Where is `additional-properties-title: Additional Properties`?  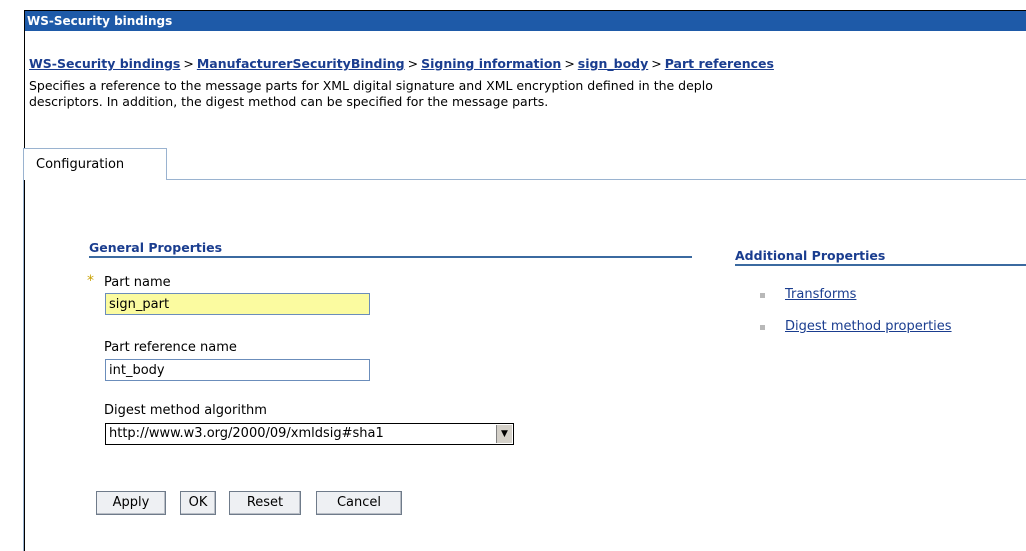
additional-properties-title: Additional Properties is located at coordinates (810, 255).